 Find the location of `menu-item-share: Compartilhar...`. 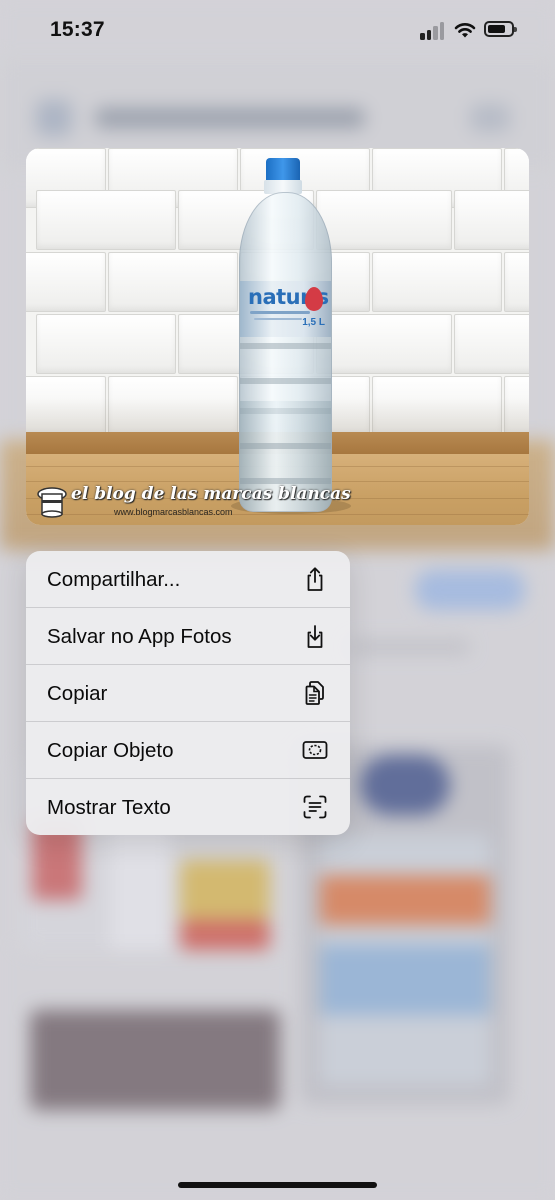

menu-item-share: Compartilhar... is located at coordinates (188, 579).